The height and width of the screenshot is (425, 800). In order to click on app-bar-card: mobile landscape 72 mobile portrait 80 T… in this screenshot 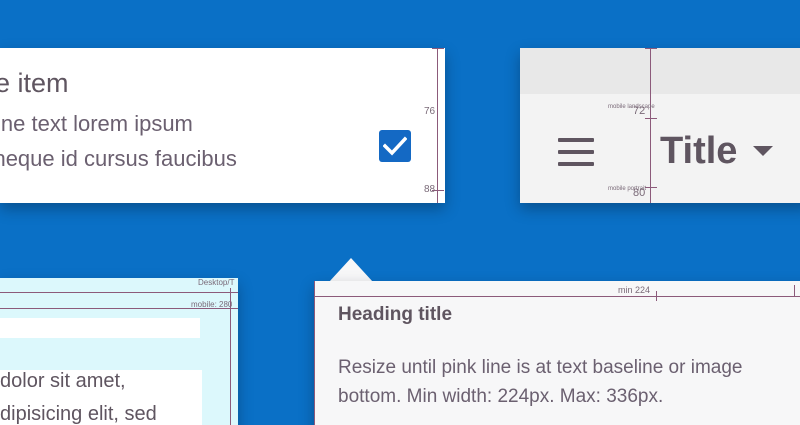, I will do `click(660, 125)`.